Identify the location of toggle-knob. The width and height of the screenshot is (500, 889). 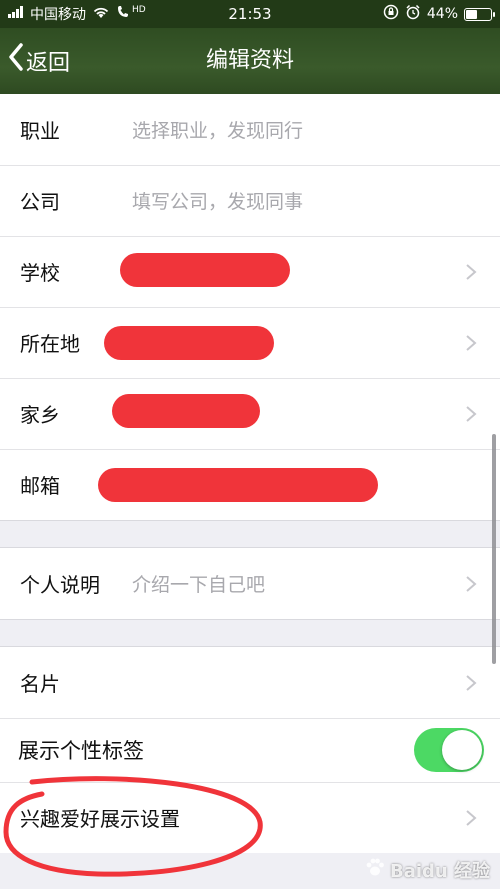
(462, 750).